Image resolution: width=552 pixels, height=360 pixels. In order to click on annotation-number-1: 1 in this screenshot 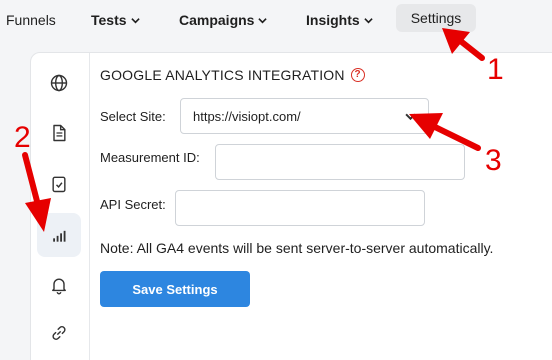, I will do `click(495, 69)`.